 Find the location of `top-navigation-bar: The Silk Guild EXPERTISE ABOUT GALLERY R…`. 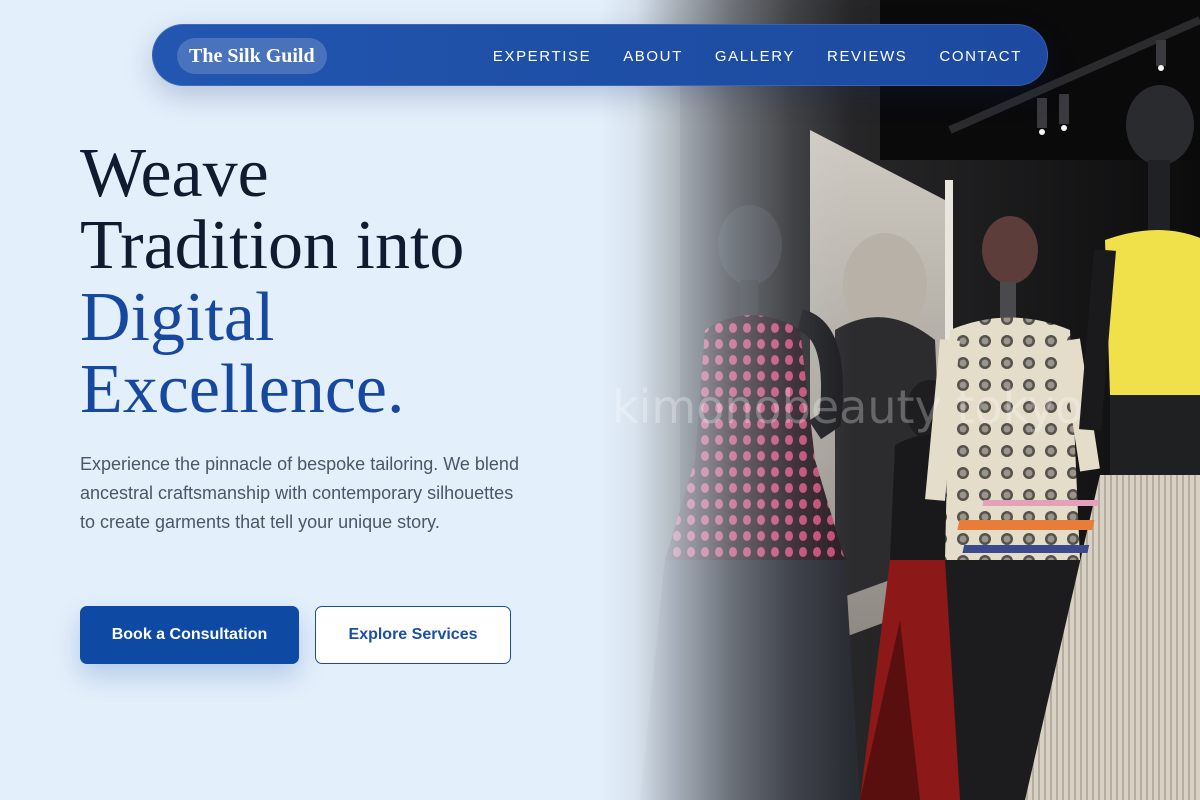

top-navigation-bar: The Silk Guild EXPERTISE ABOUT GALLERY R… is located at coordinates (600, 55).